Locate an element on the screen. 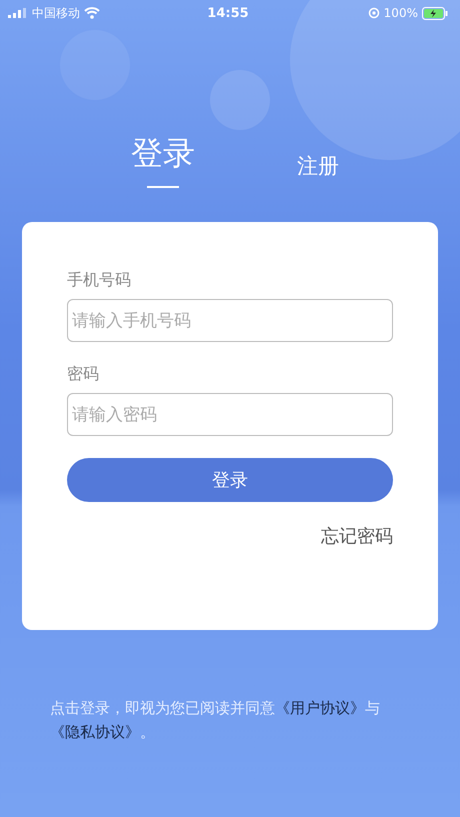  carrier-name: 中国移动 is located at coordinates (56, 13).